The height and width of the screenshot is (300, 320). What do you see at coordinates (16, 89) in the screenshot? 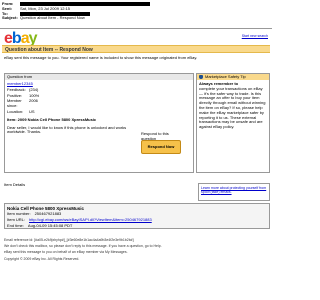
I see `feedback-label: Feedback:` at bounding box center [16, 89].